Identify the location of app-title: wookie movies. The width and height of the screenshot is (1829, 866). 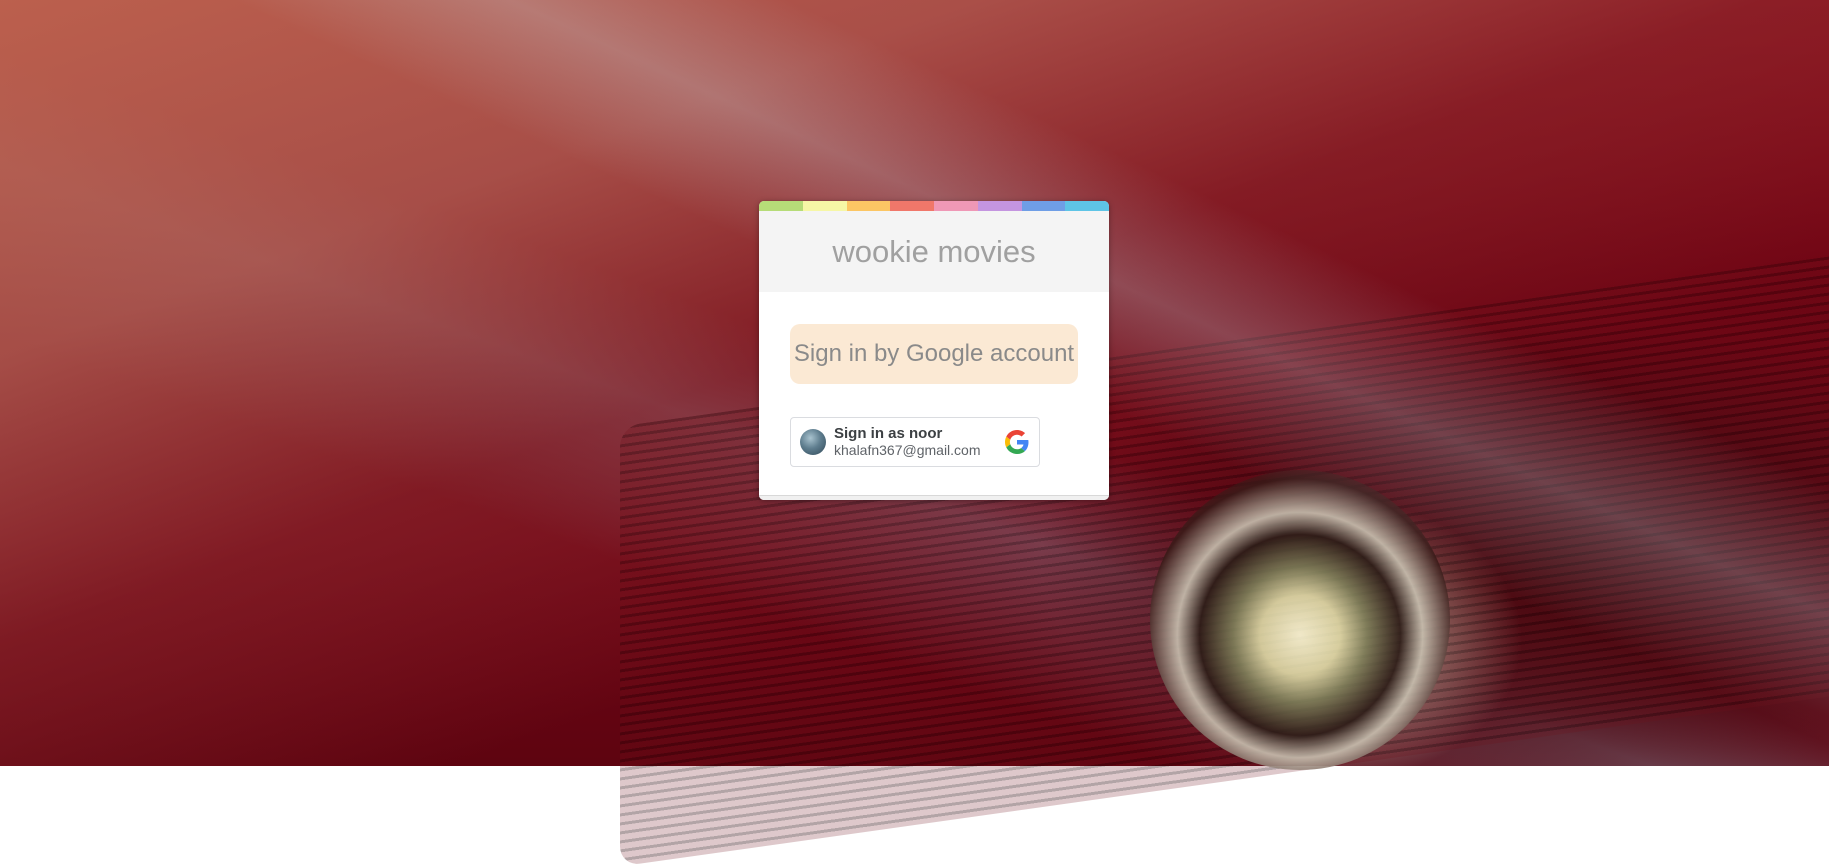
(934, 251).